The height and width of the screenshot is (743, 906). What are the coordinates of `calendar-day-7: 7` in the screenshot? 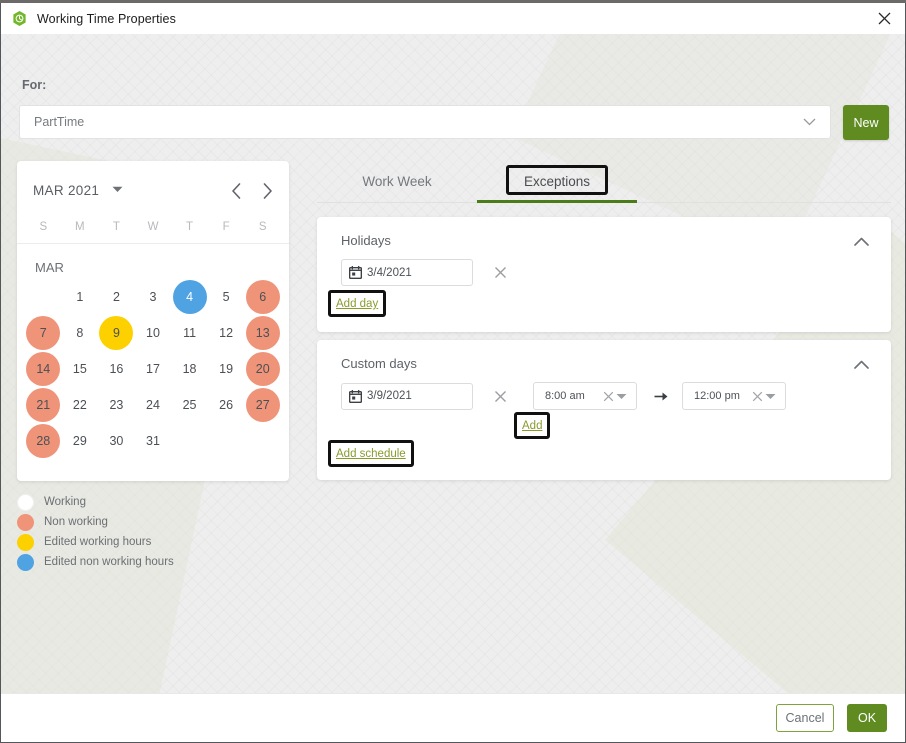 It's located at (43, 333).